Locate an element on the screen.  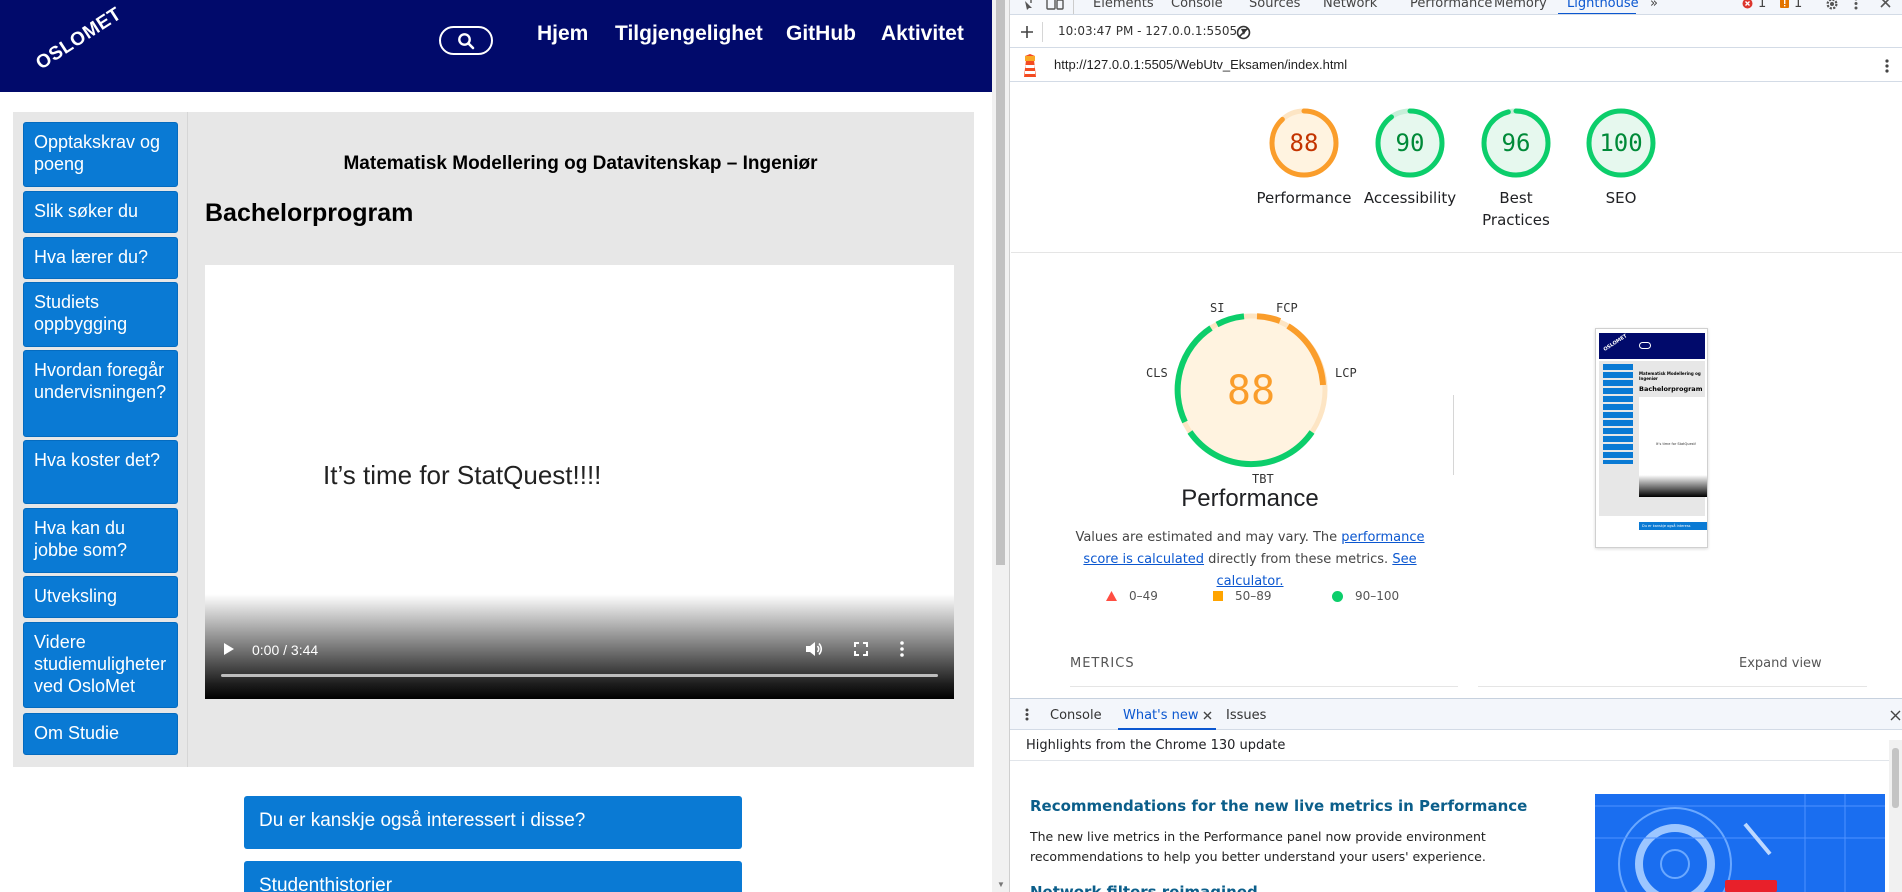
sidebar-item-jobbe-som: Hva kan du jobbe som? is located at coordinates (100, 540).